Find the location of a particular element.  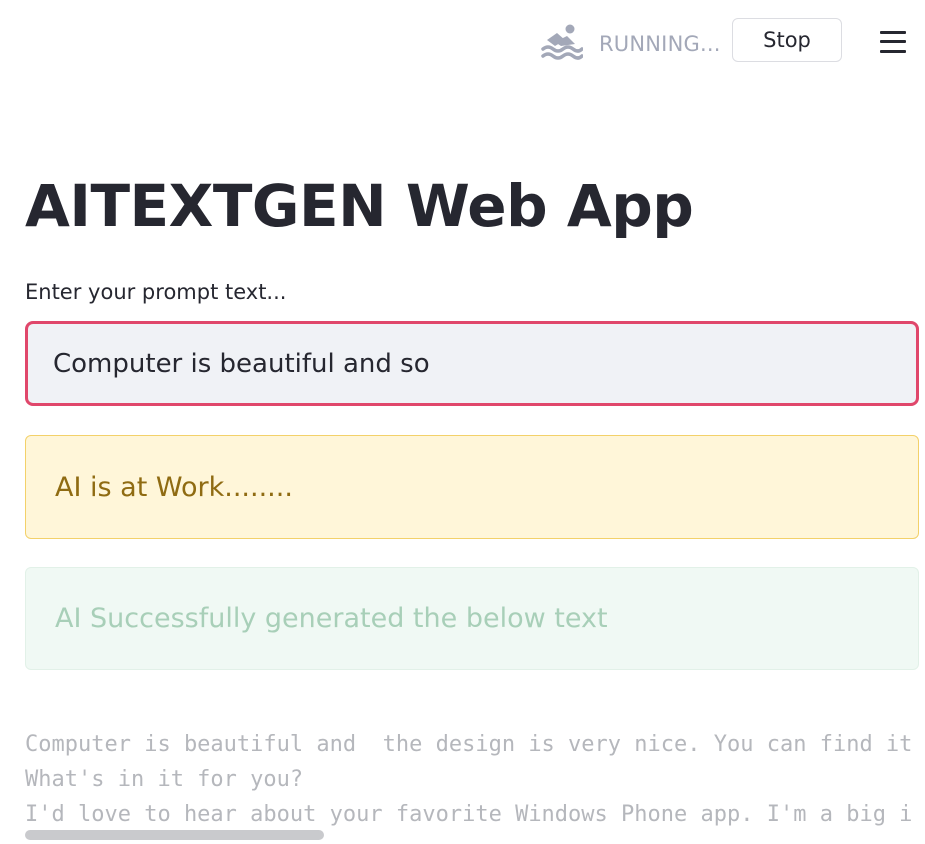

page-title: AITEXTGEN Web App is located at coordinates (359, 206).